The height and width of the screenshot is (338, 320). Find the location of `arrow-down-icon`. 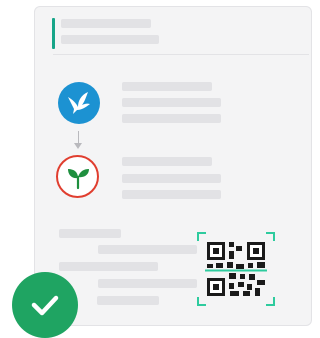

arrow-down-icon is located at coordinates (78, 146).